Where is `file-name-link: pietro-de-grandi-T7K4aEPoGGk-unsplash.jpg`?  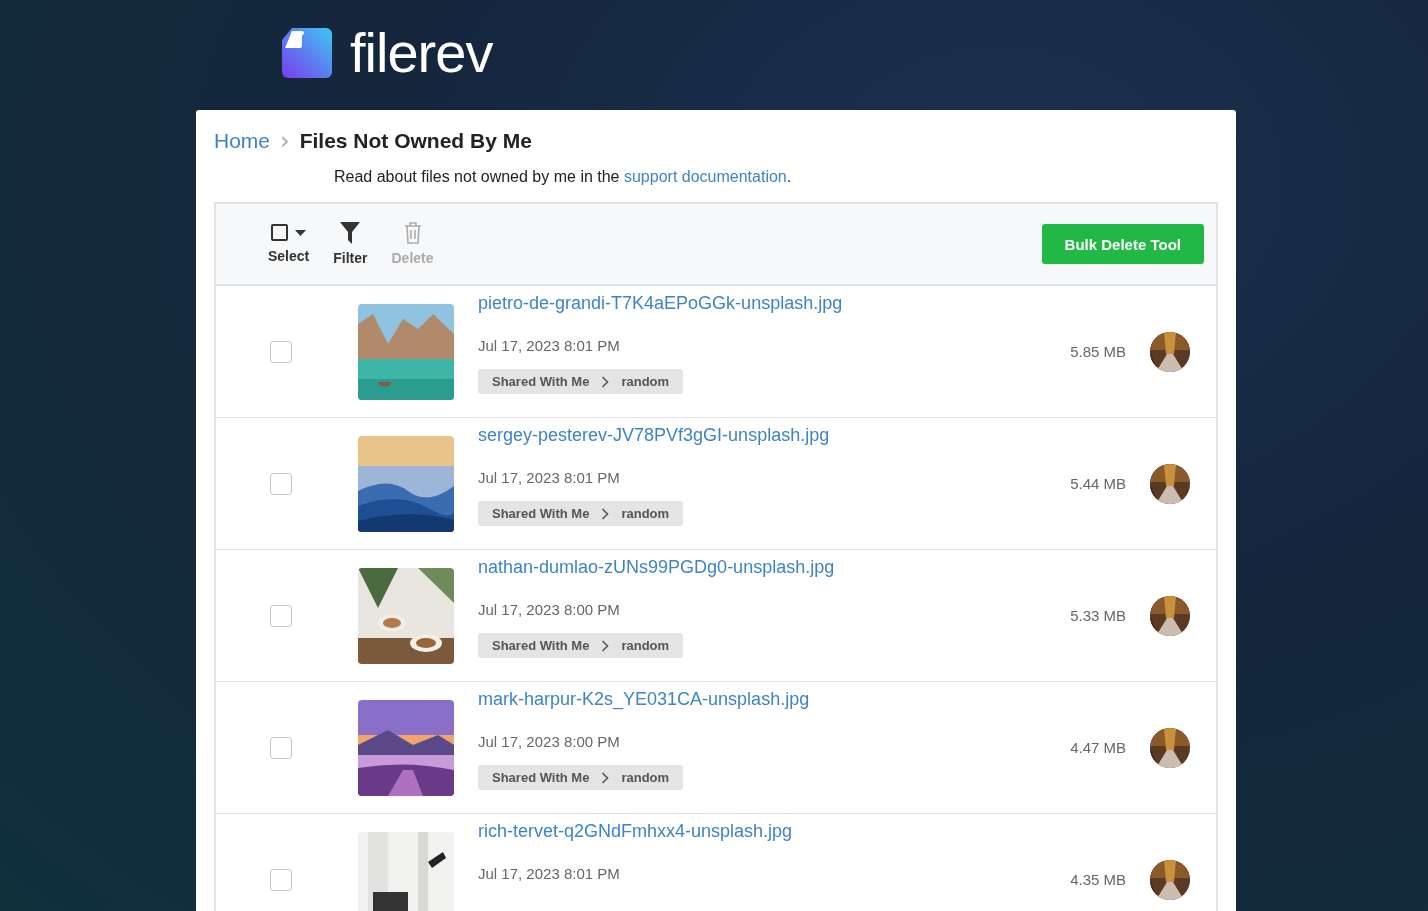 file-name-link: pietro-de-grandi-T7K4aEPoGGk-unsplash.jpg is located at coordinates (660, 308).